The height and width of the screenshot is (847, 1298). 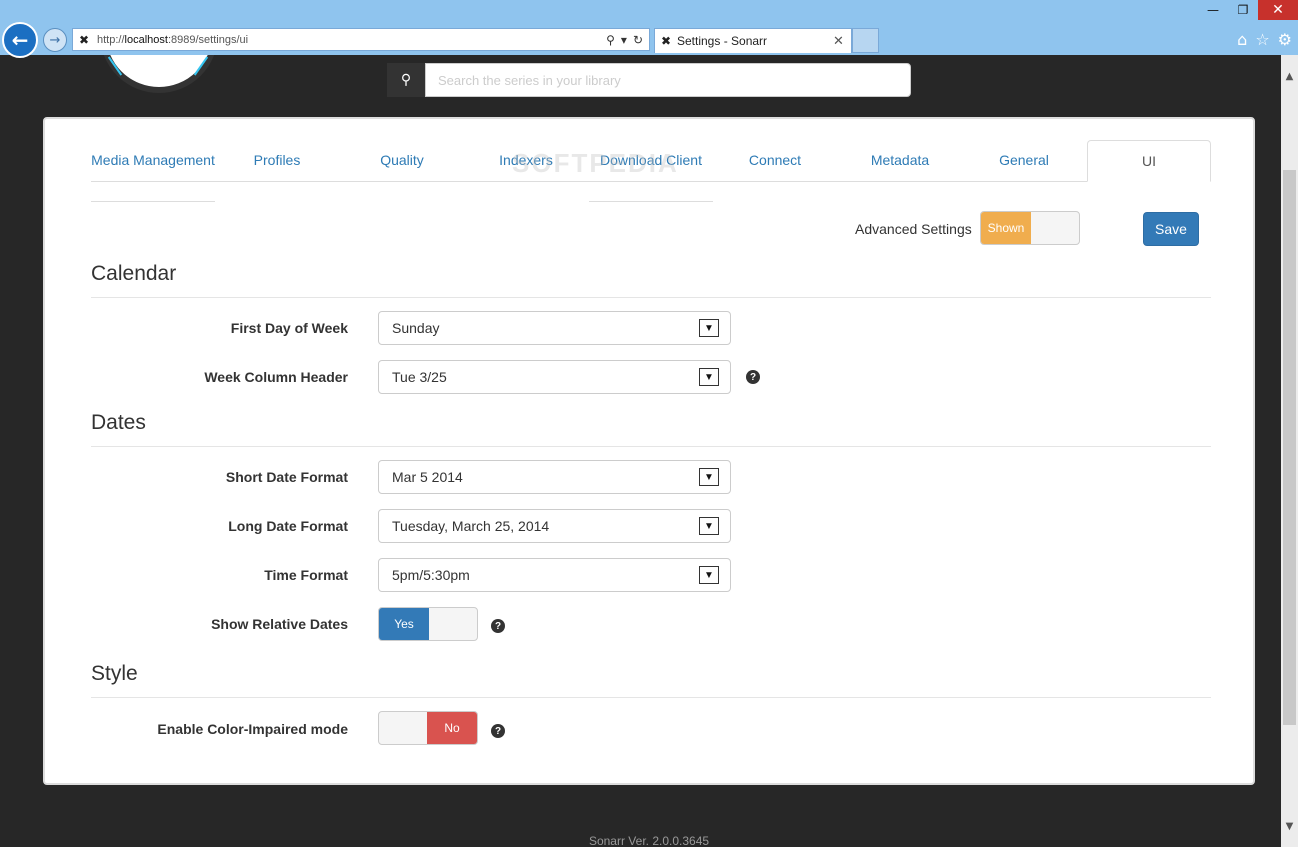 What do you see at coordinates (402, 155) in the screenshot?
I see `tab-quality: Quality` at bounding box center [402, 155].